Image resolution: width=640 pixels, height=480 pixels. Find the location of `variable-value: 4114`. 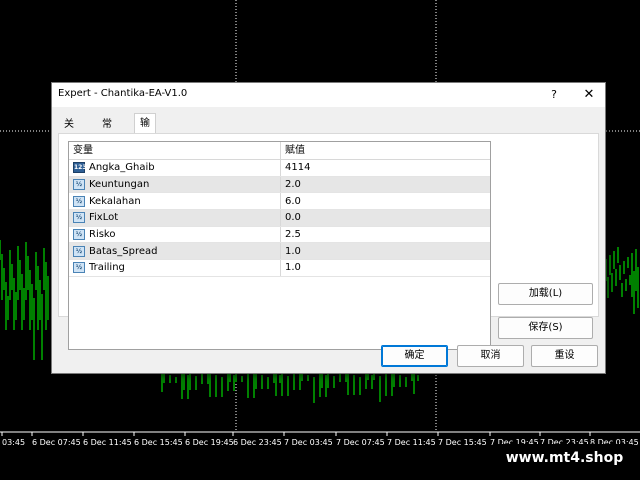

variable-value: 4114 is located at coordinates (298, 168).